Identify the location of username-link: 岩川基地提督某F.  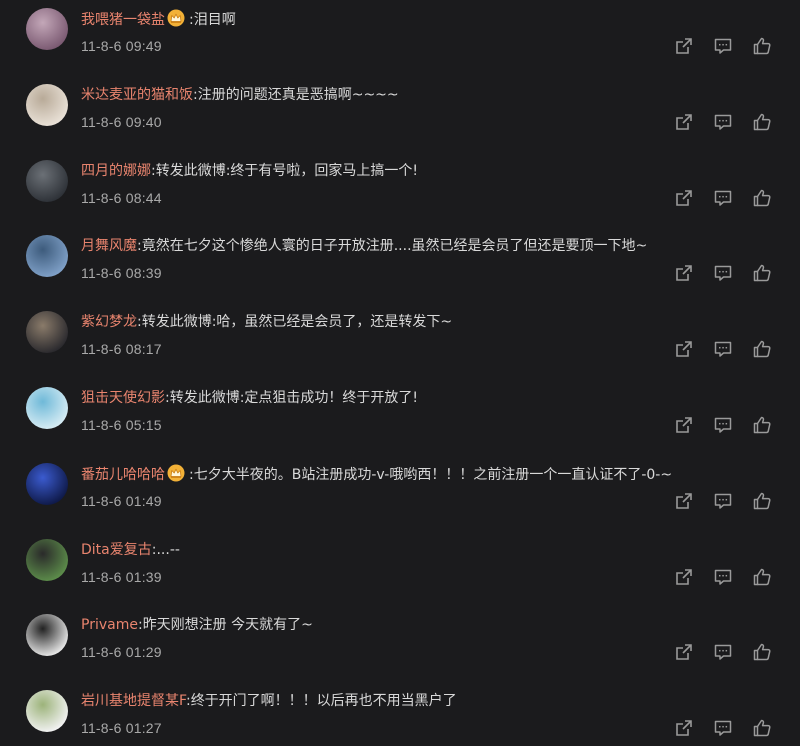
(133, 701).